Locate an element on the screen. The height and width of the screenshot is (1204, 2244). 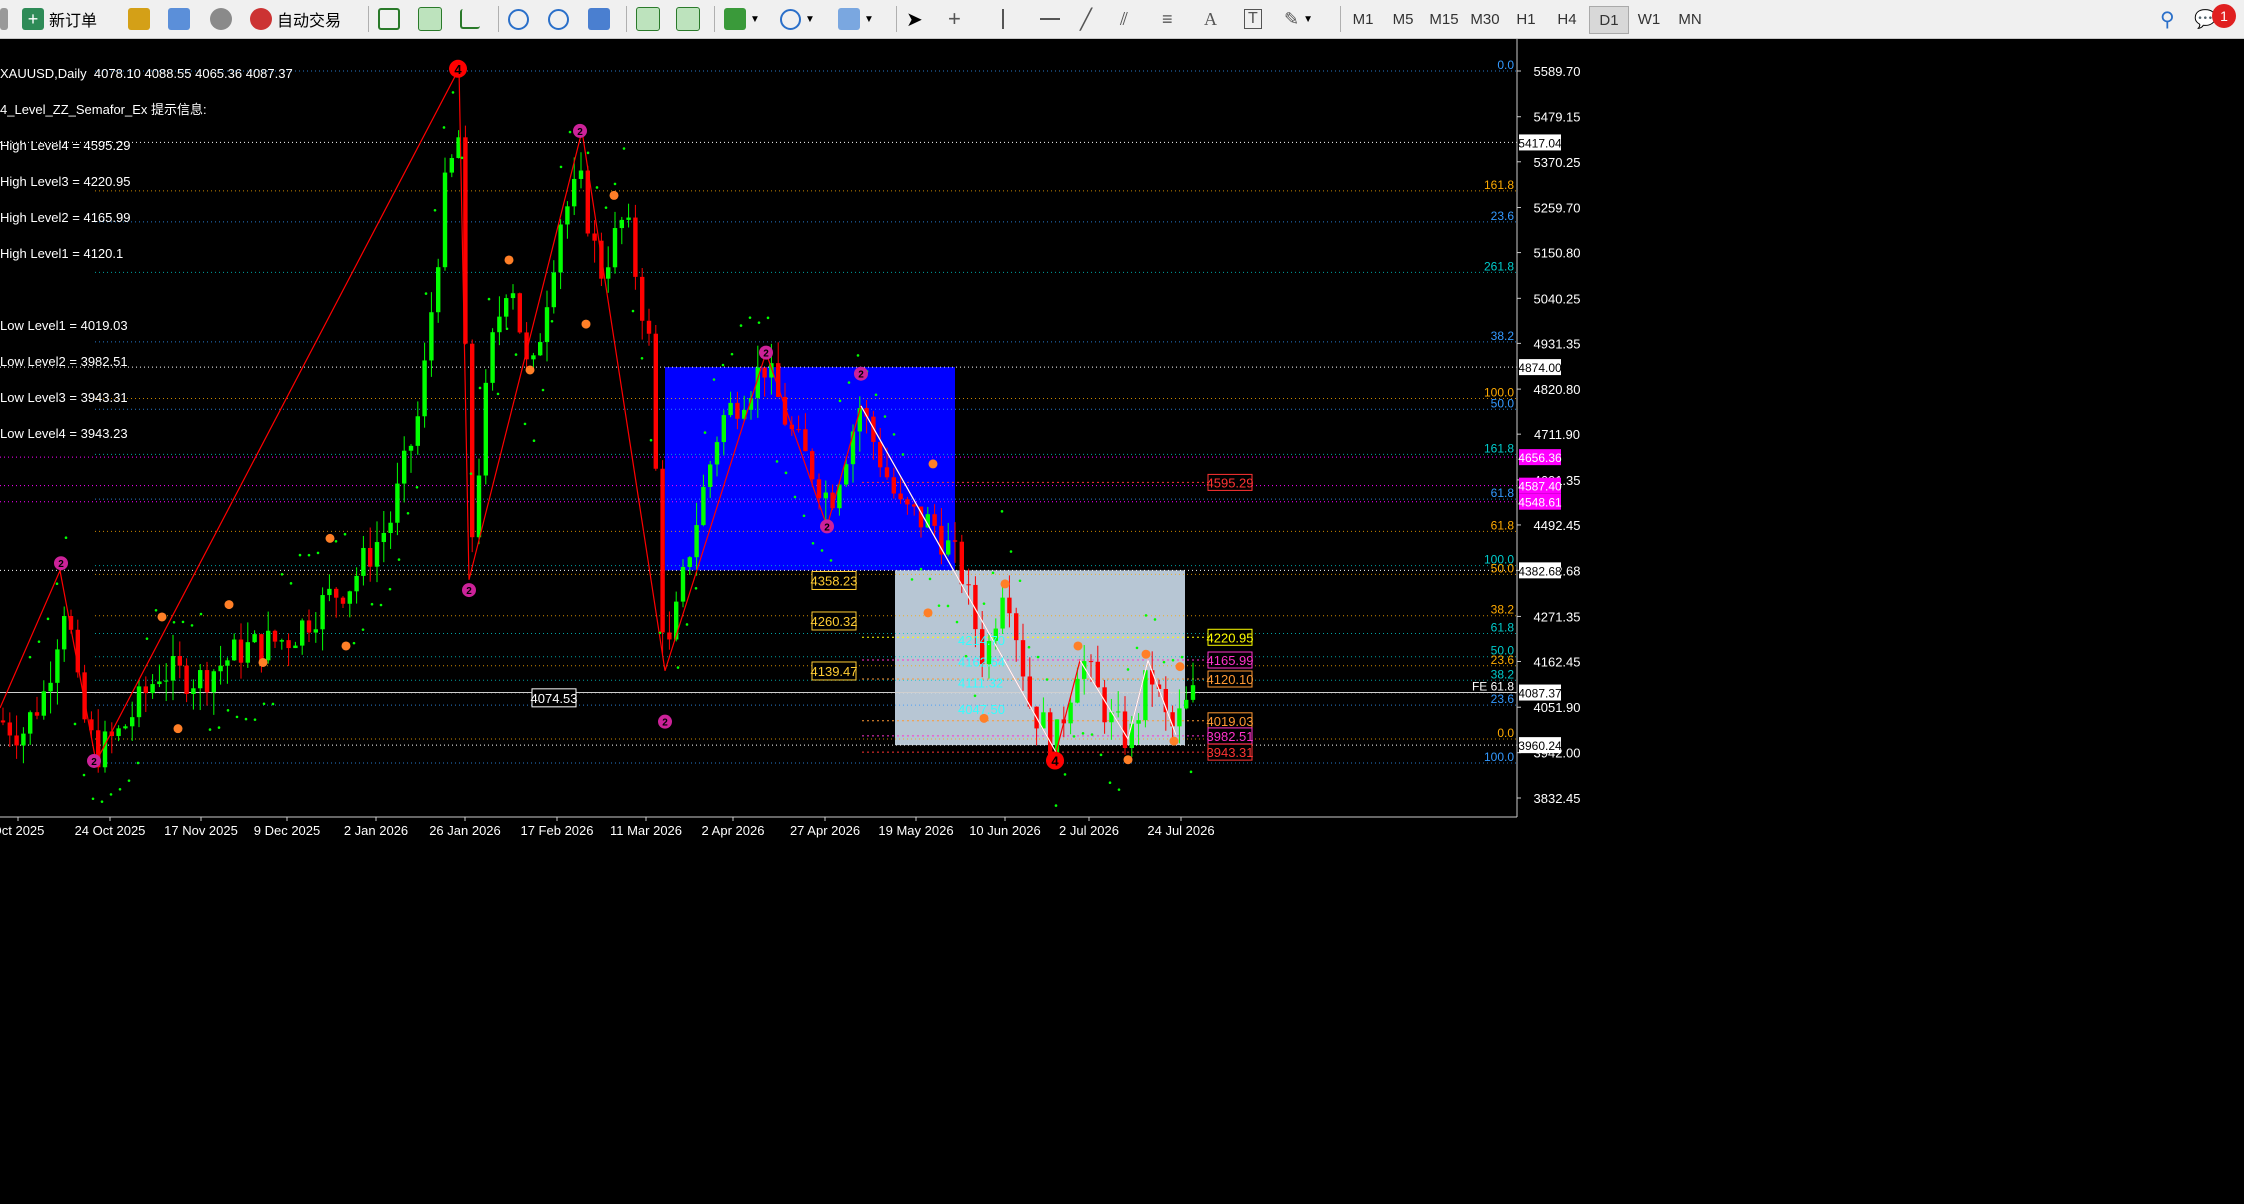
price-tick-label: 4492.45 is located at coordinates (1557, 525).